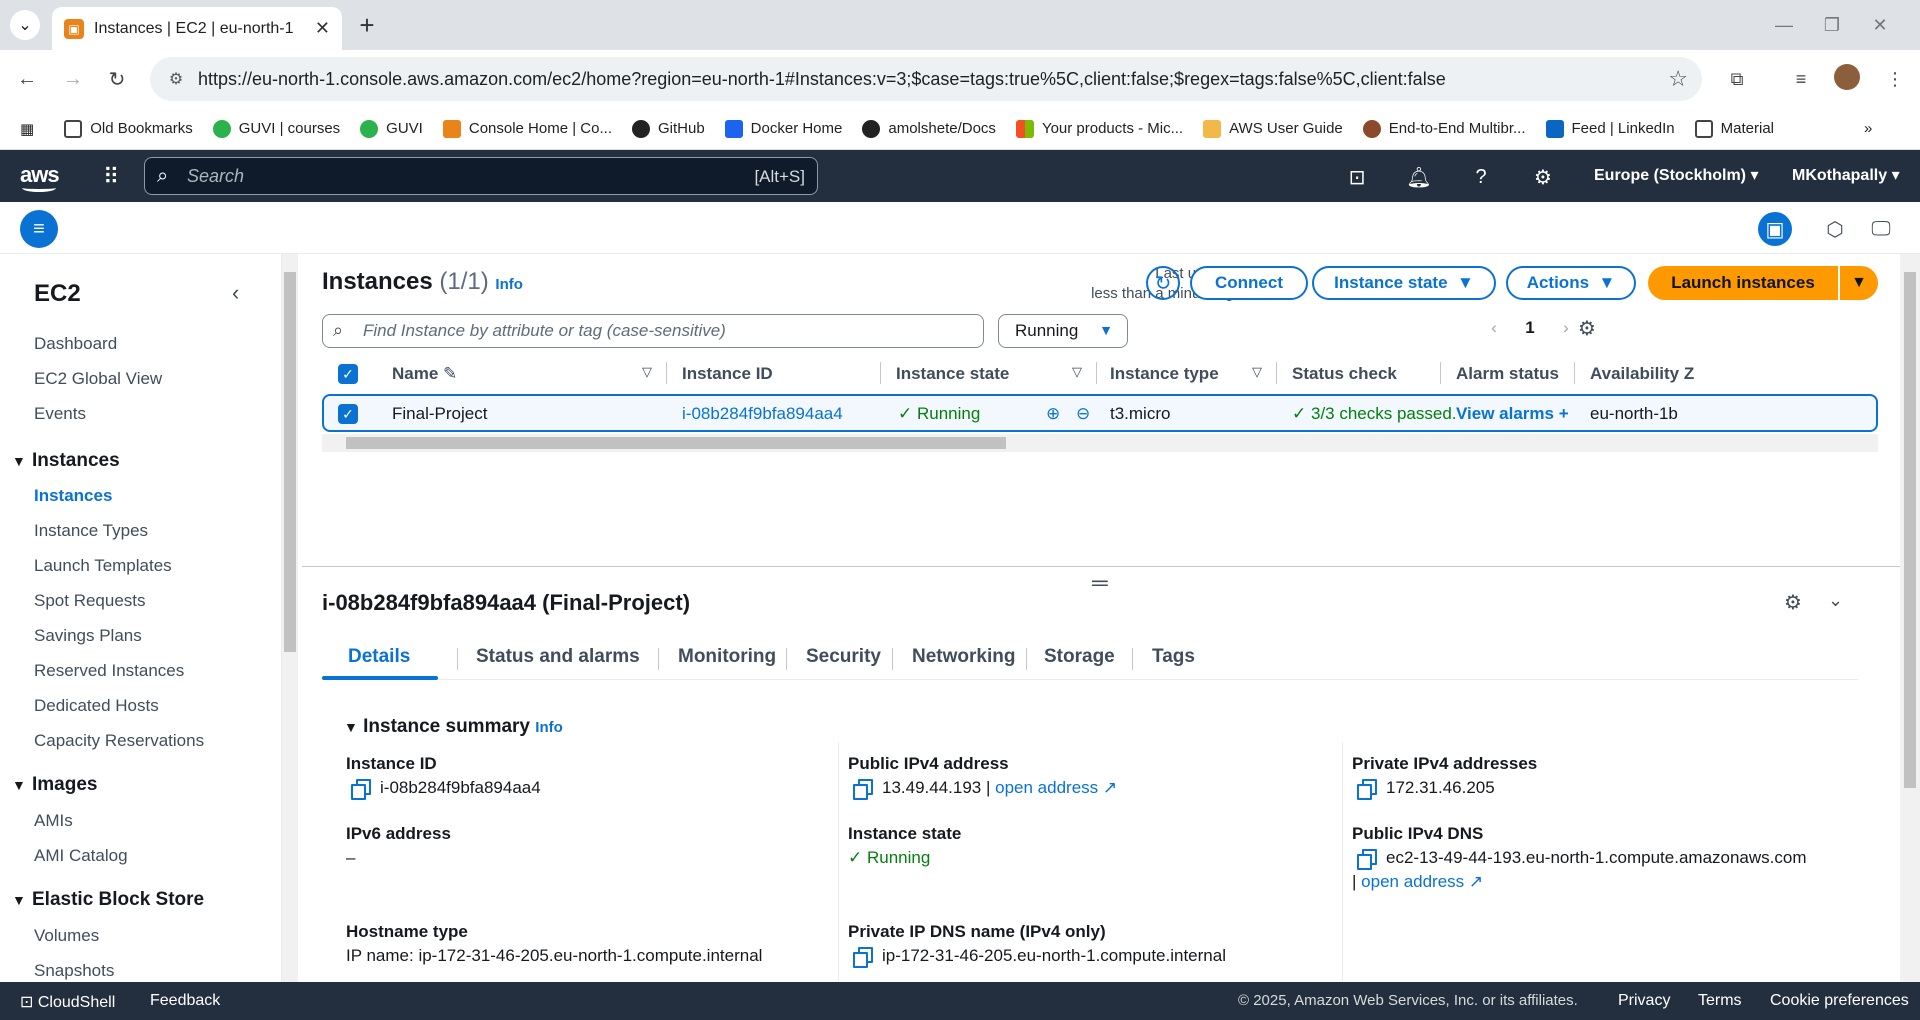  What do you see at coordinates (391, 128) in the screenshot?
I see `bookmark-guvi: GUVI` at bounding box center [391, 128].